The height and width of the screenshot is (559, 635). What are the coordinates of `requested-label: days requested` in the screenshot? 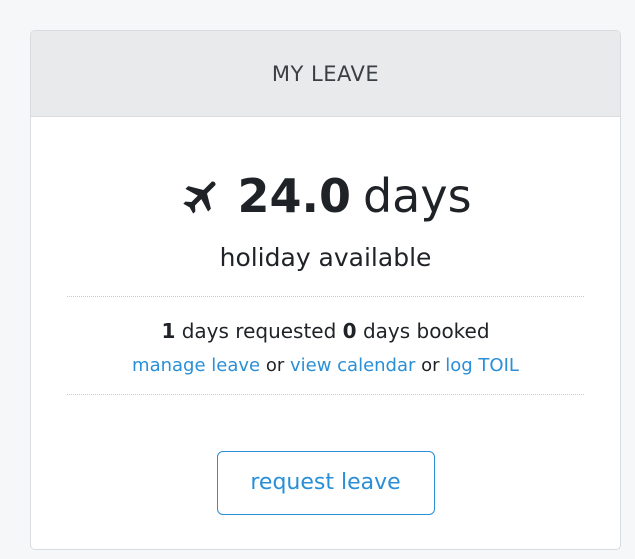 It's located at (259, 331).